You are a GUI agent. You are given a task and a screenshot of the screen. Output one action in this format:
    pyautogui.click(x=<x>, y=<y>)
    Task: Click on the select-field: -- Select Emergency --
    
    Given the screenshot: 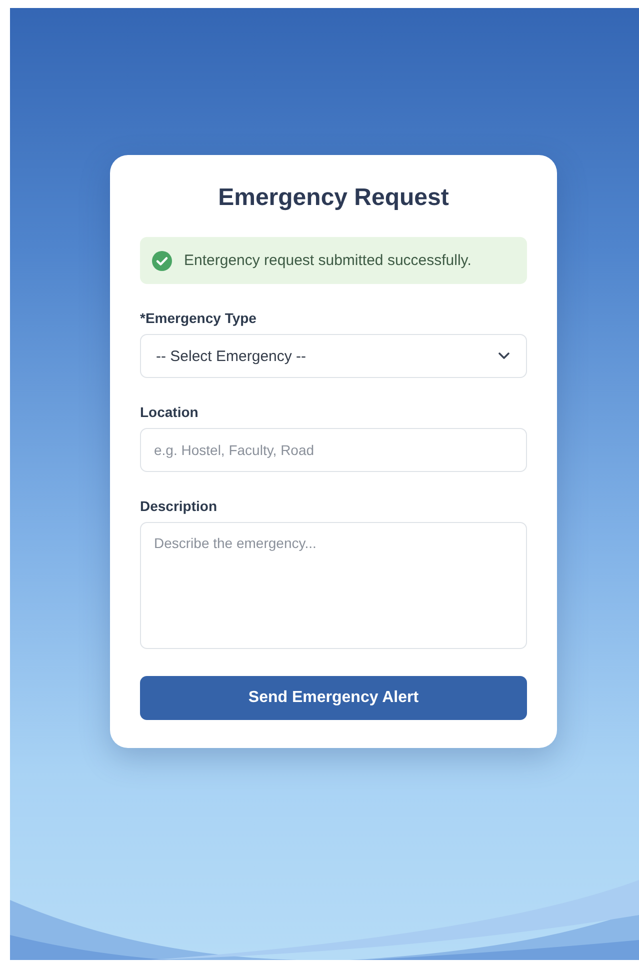 What is the action you would take?
    pyautogui.click(x=333, y=356)
    